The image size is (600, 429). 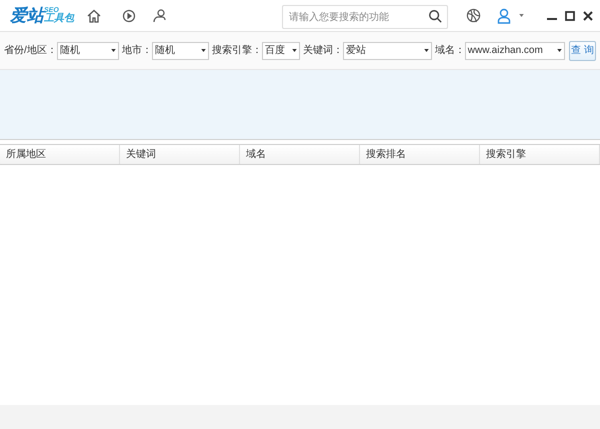 I want to click on home-icon, so click(x=94, y=16).